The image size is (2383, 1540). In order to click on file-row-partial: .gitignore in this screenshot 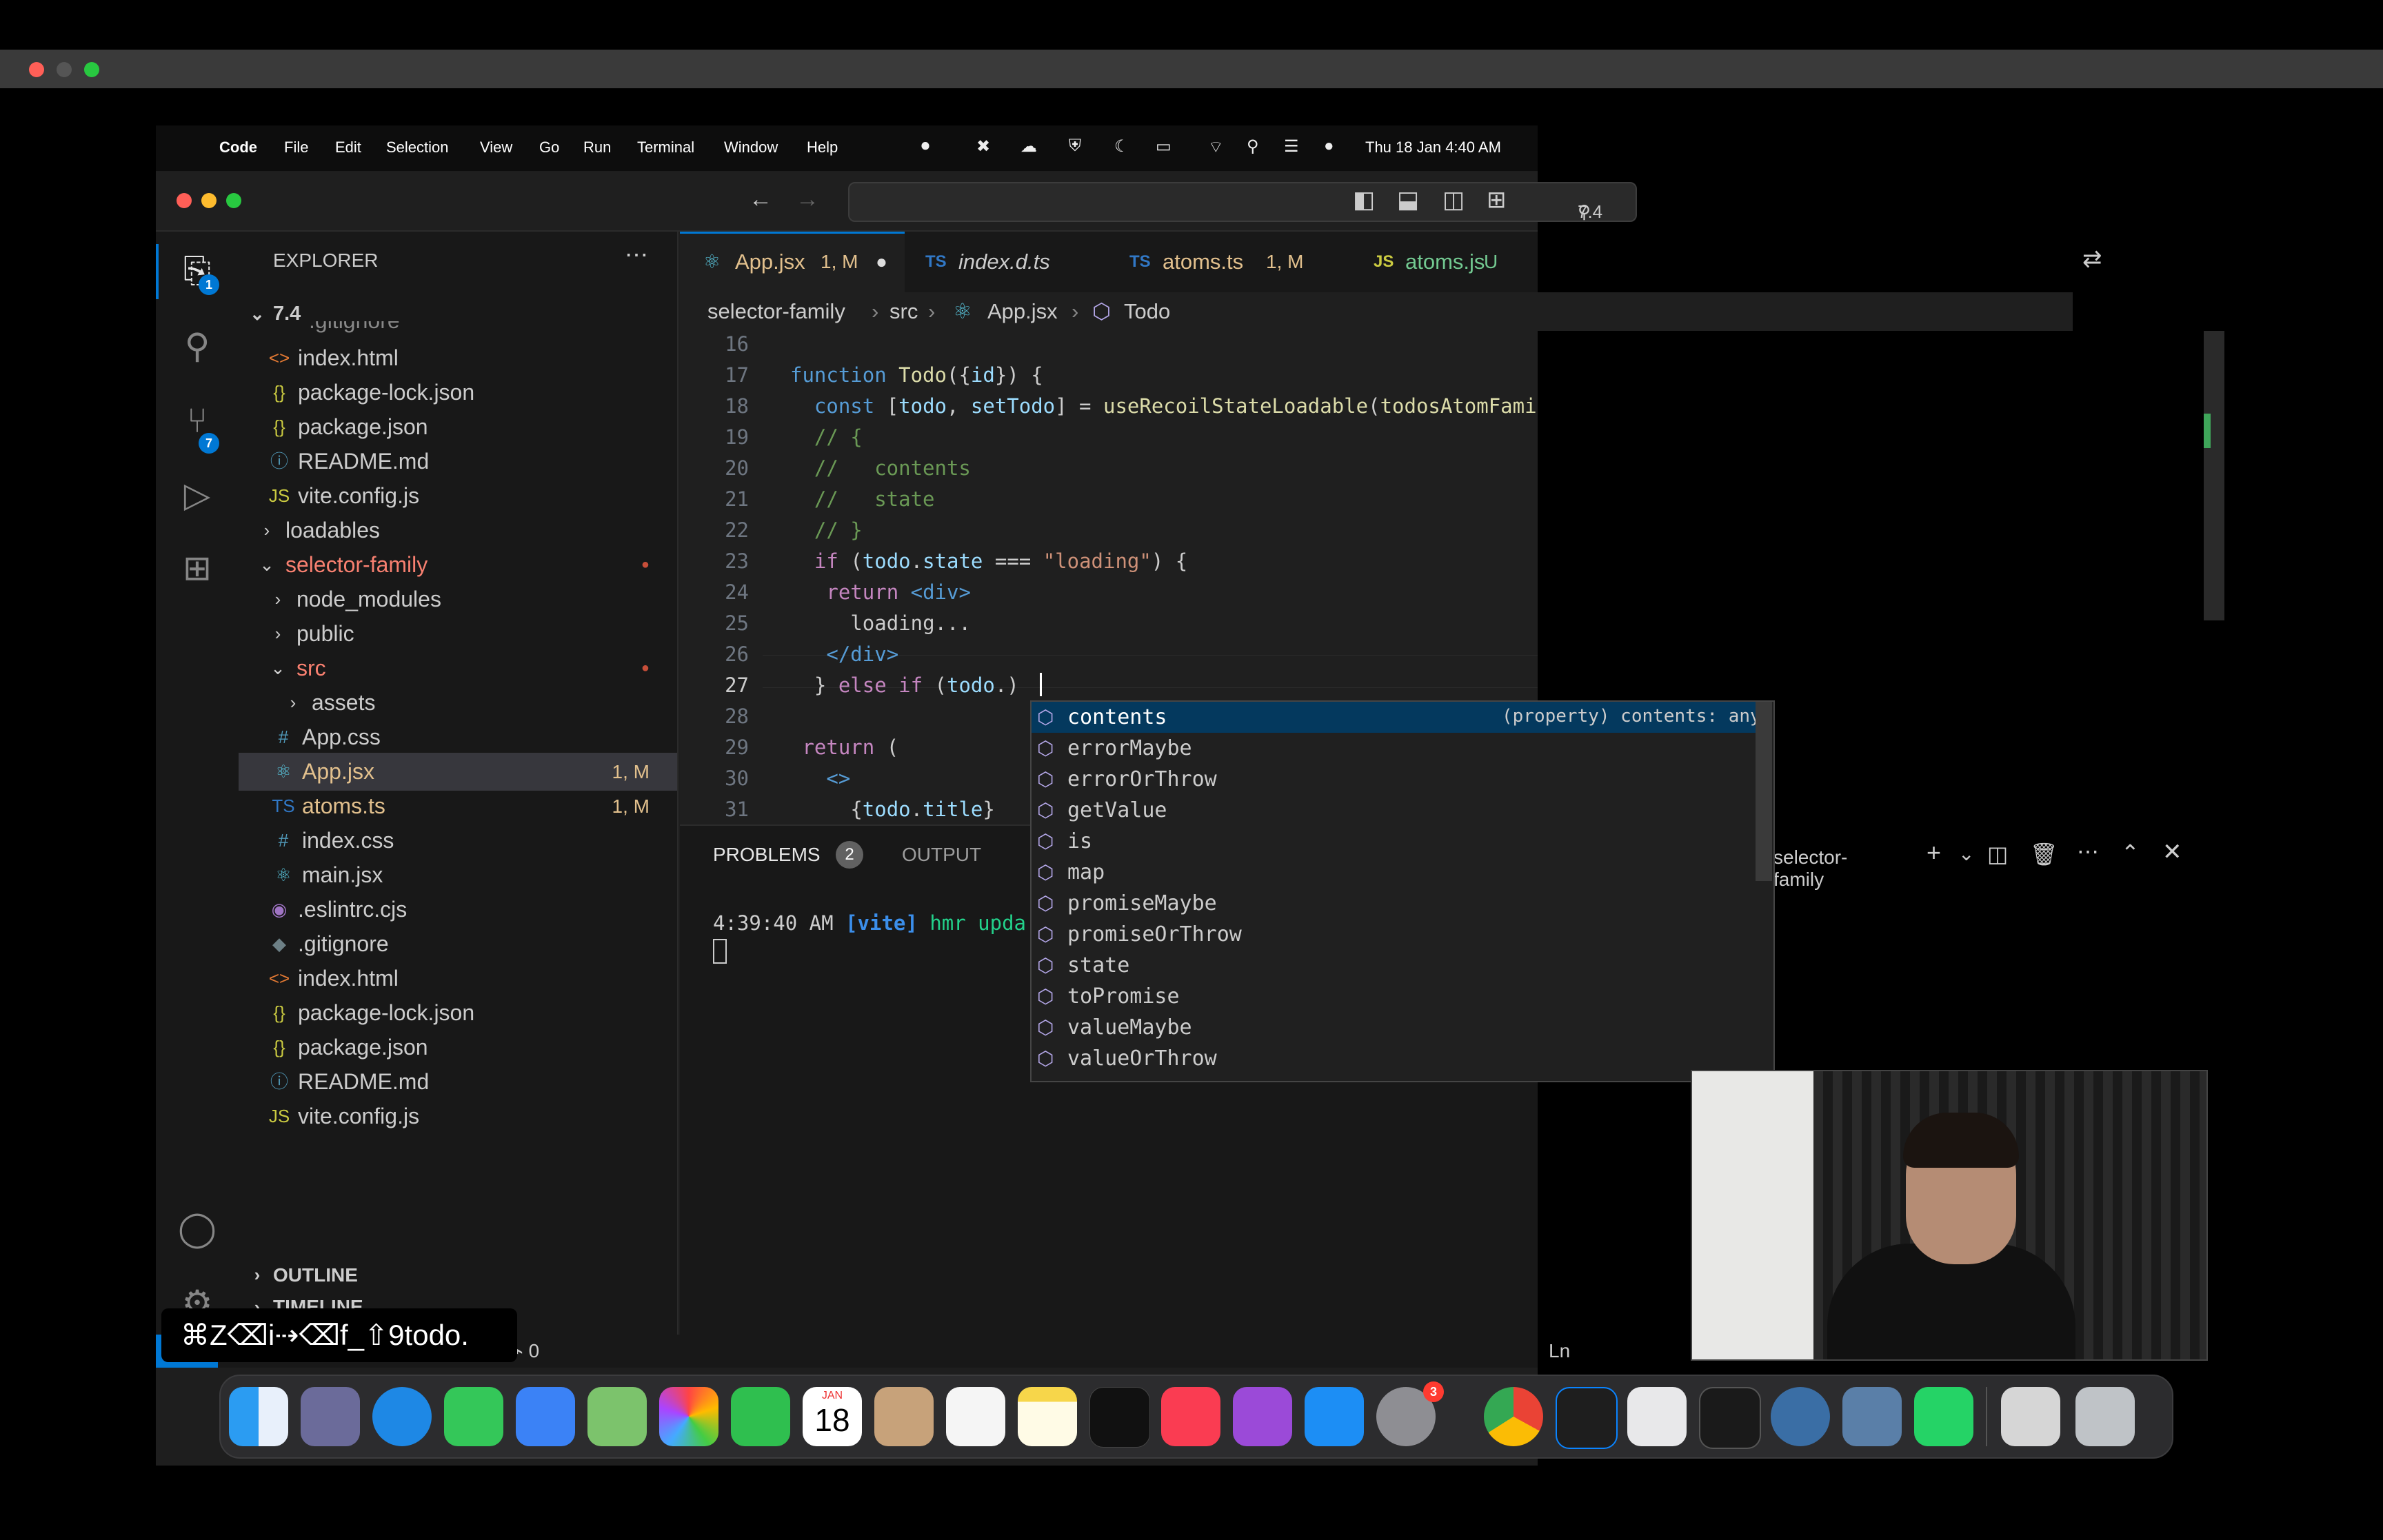, I will do `click(458, 330)`.